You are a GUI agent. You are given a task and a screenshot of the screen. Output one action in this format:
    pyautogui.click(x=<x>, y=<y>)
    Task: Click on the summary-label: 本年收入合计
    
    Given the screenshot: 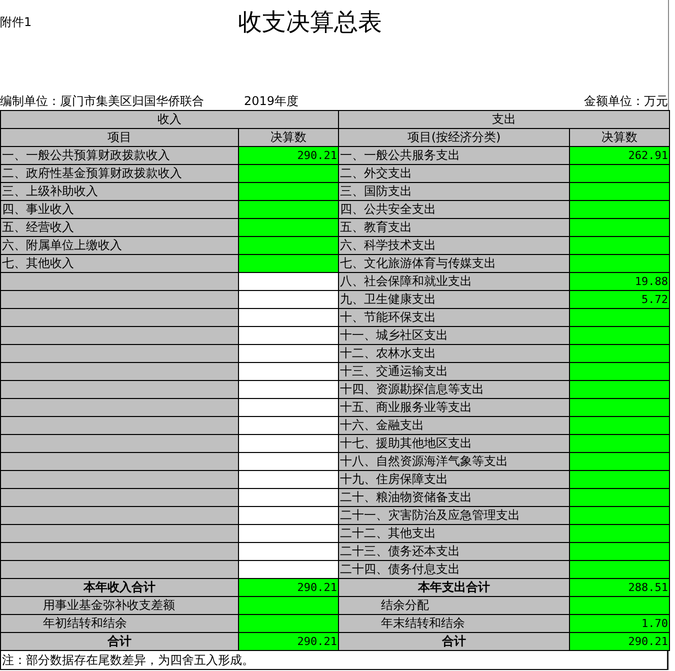 What is the action you would take?
    pyautogui.click(x=119, y=587)
    